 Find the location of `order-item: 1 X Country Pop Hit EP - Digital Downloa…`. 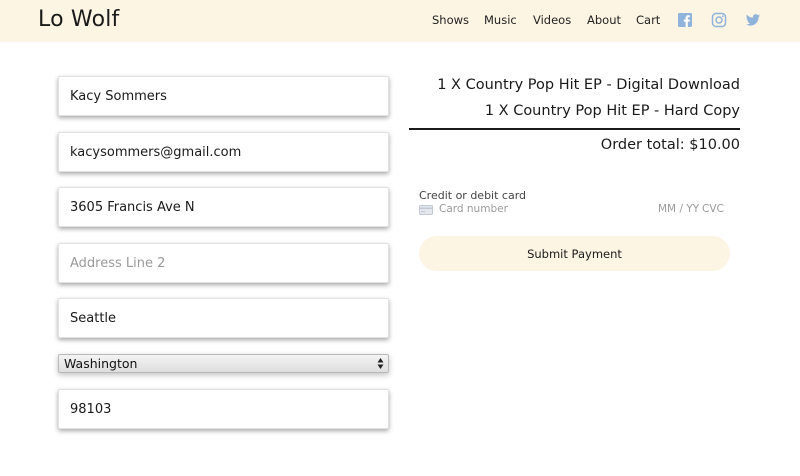

order-item: 1 X Country Pop Hit EP - Digital Downloa… is located at coordinates (588, 85).